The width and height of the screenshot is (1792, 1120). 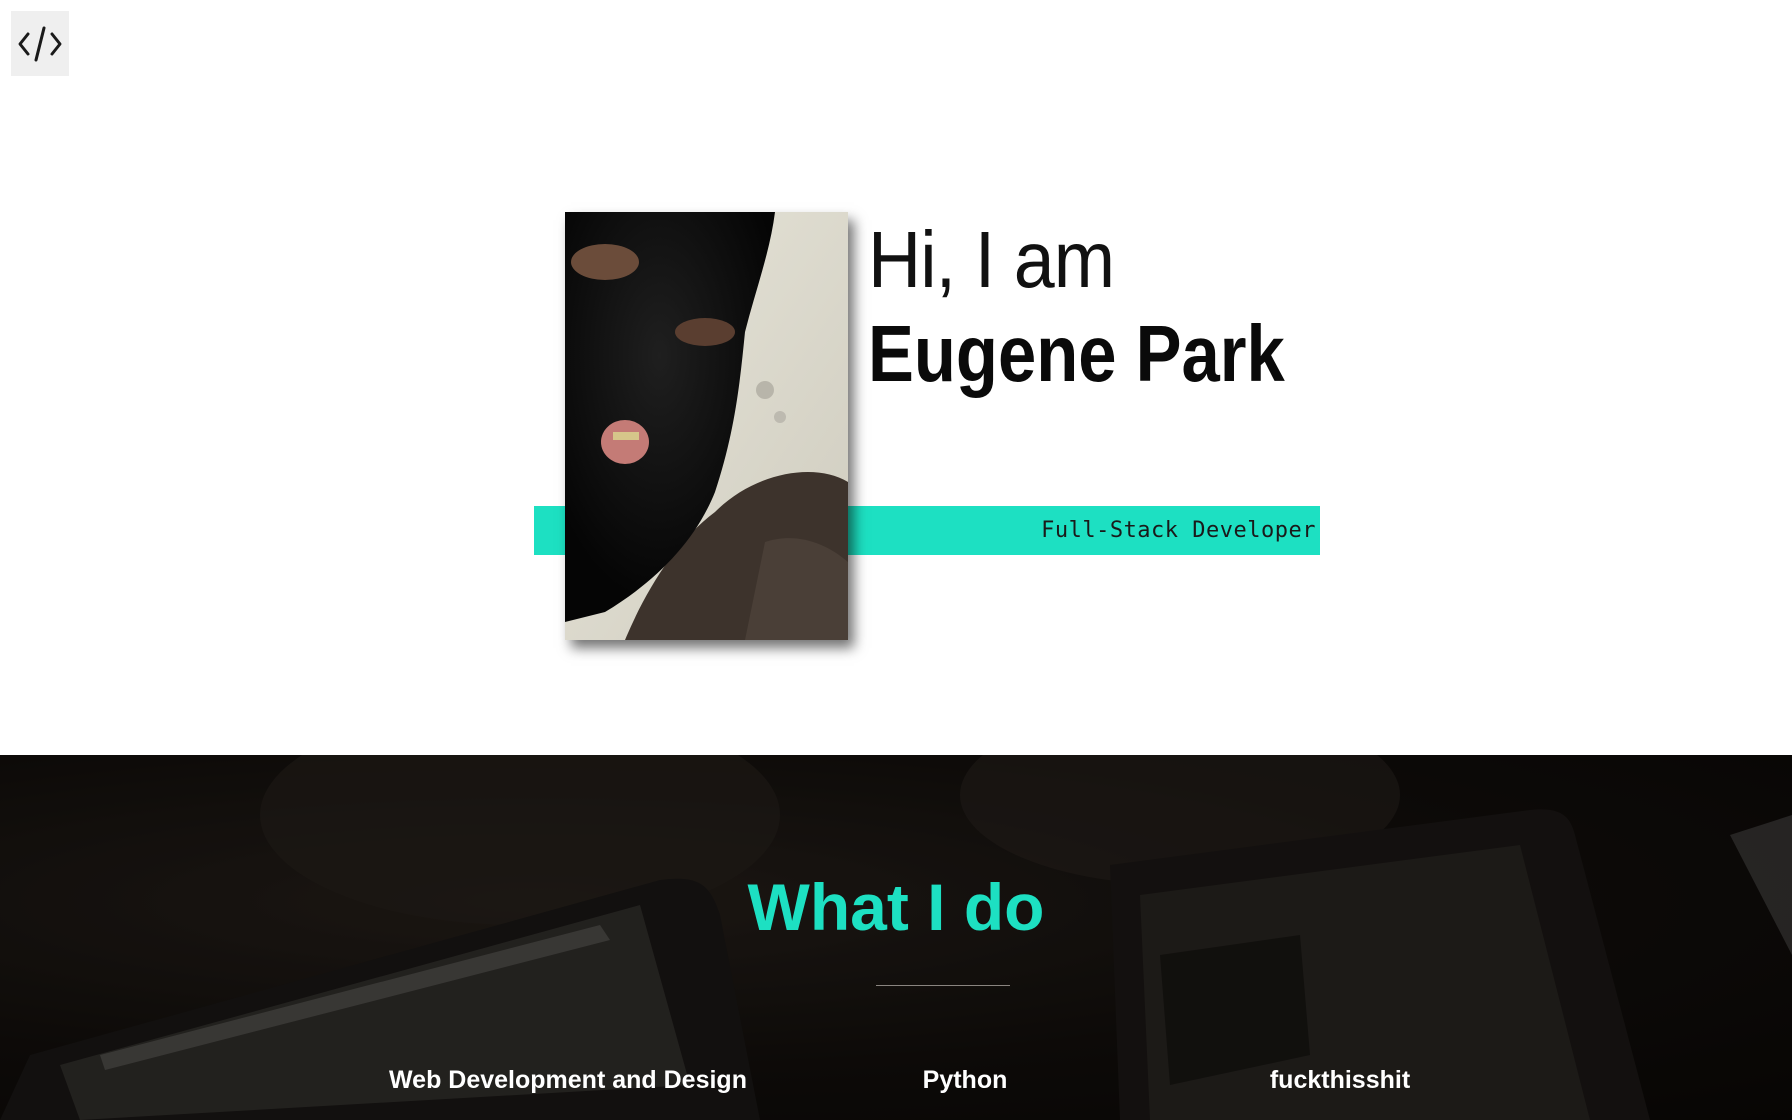 I want to click on role-text: Full-Stack Developer, so click(x=1178, y=530).